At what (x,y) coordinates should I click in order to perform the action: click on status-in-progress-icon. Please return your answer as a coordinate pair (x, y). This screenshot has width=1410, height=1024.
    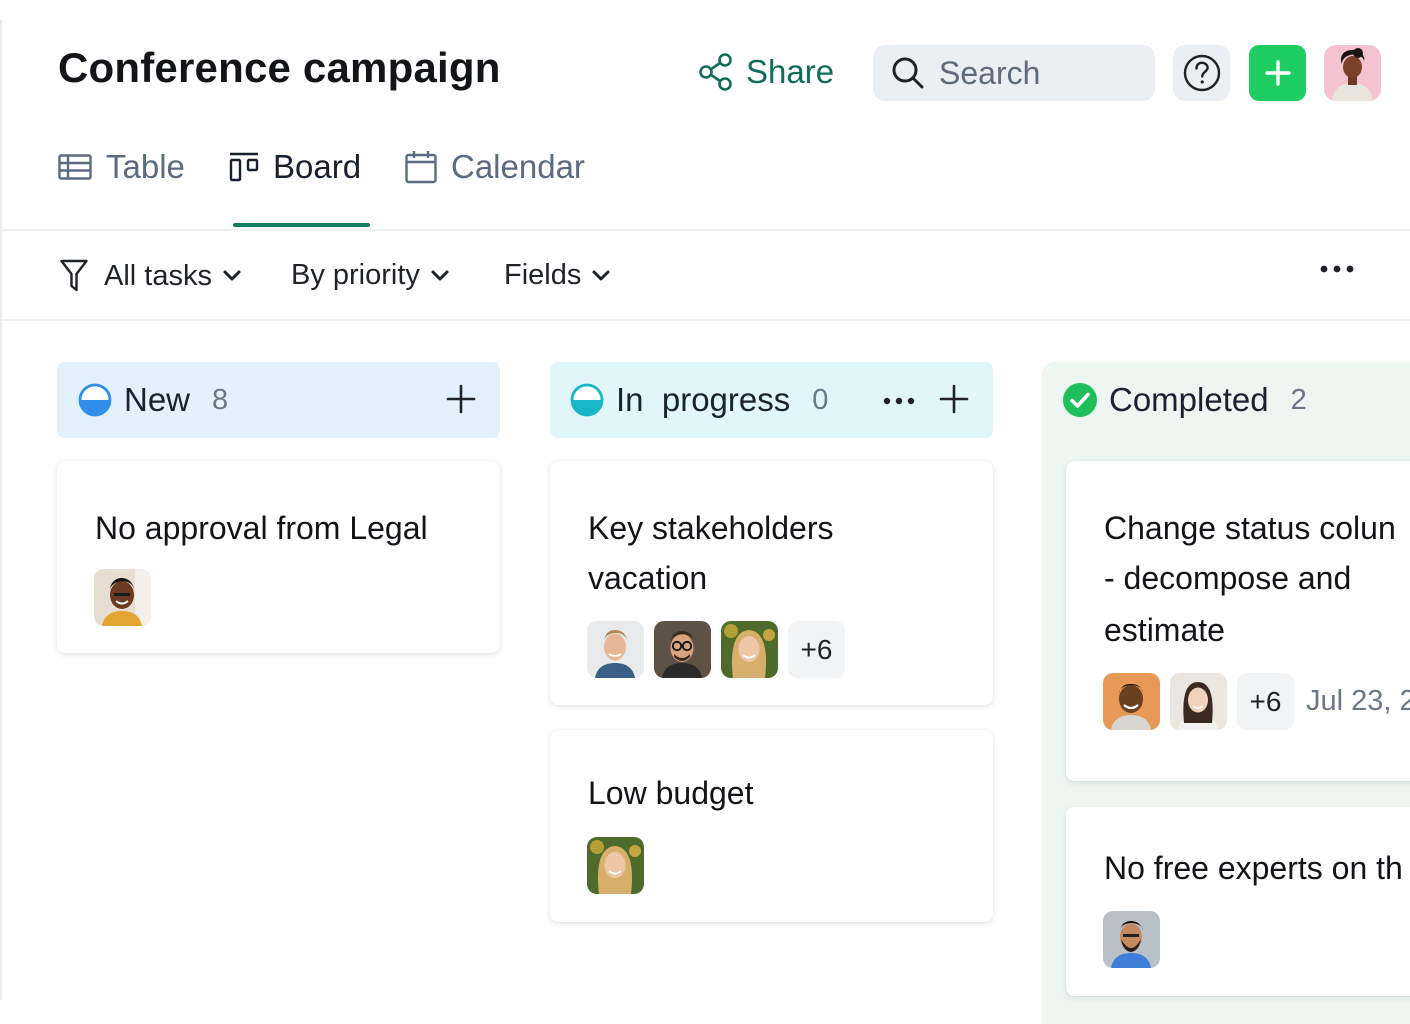
    Looking at the image, I should click on (587, 400).